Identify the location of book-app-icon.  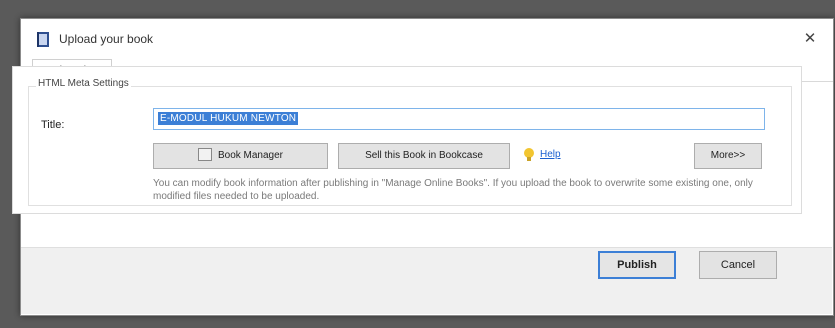
(43, 39).